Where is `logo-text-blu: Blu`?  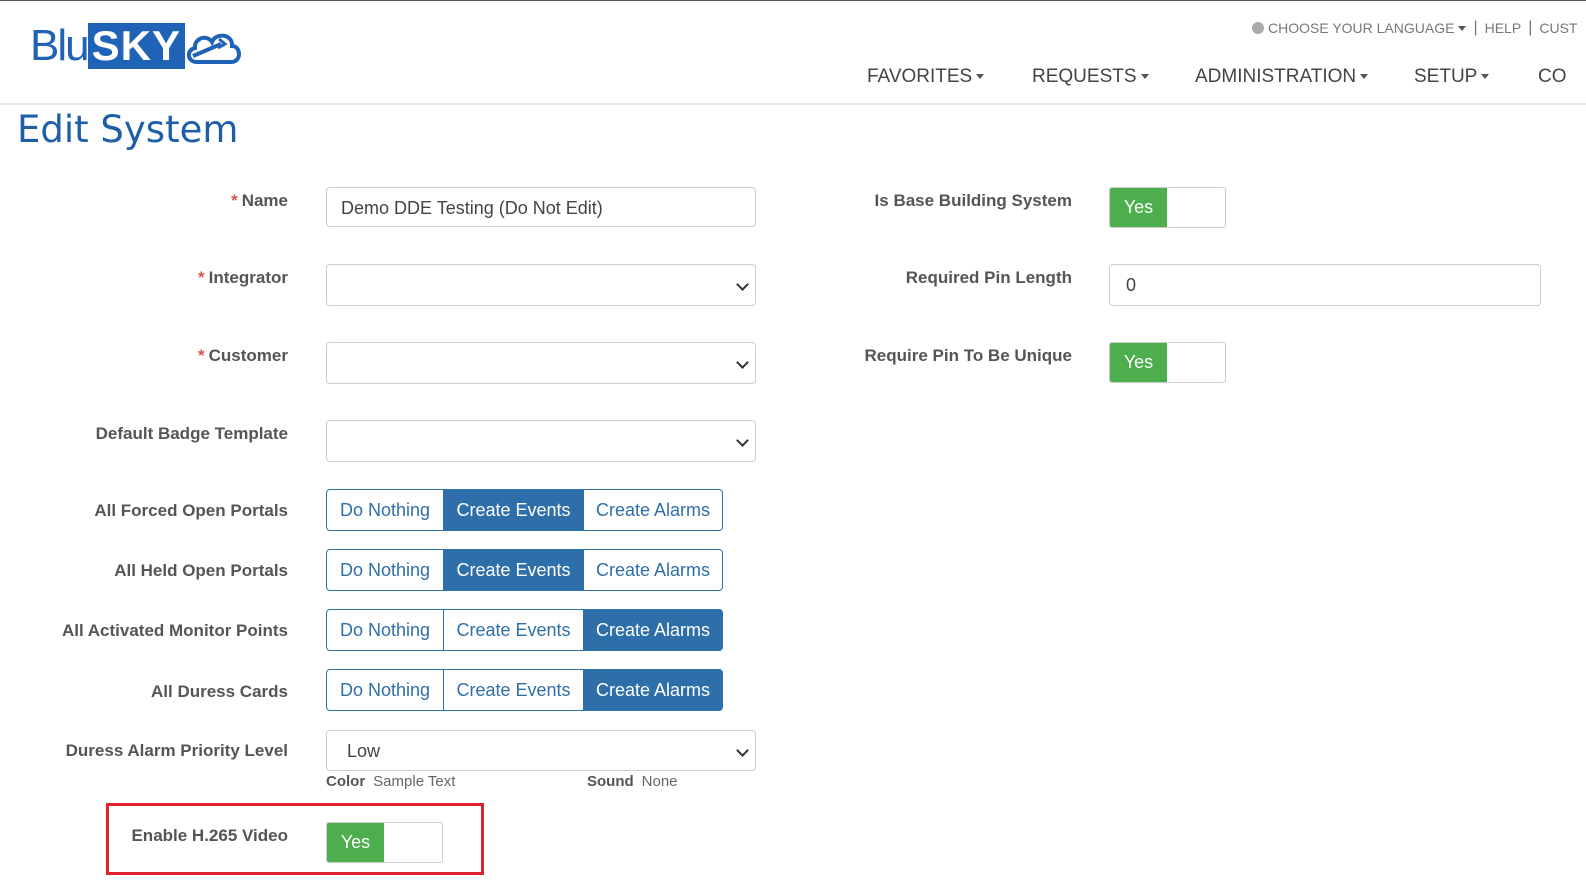
logo-text-blu: Blu is located at coordinates (60, 45).